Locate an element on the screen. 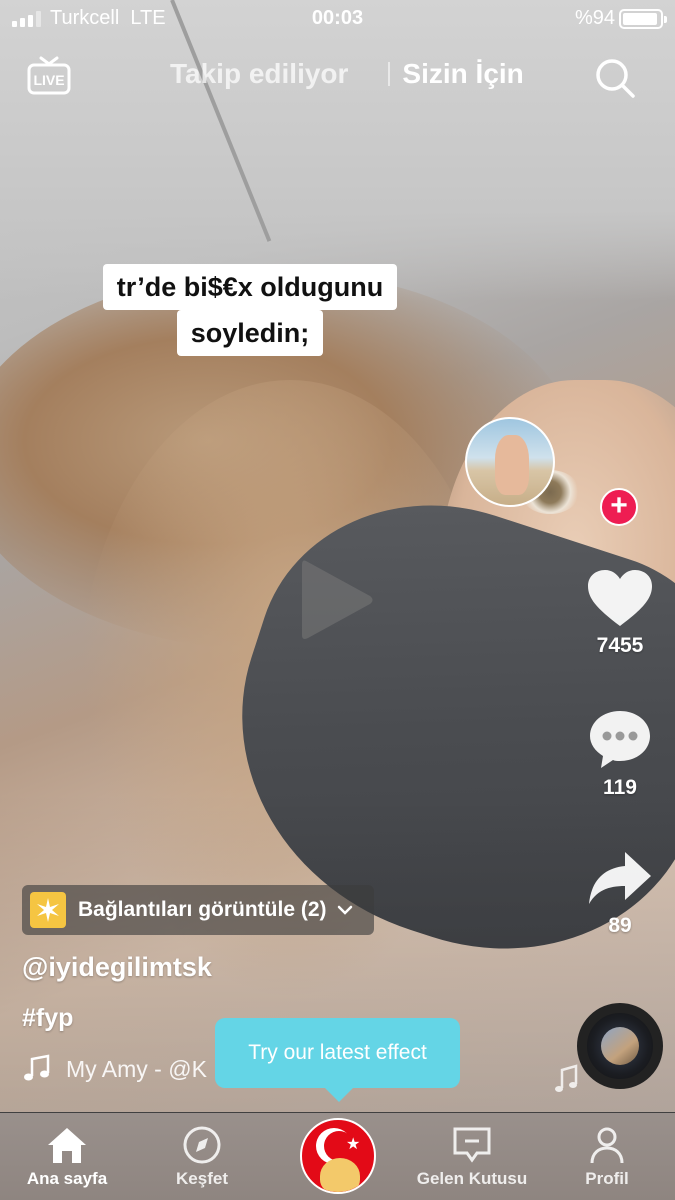 The image size is (675, 1200). battery-icon is located at coordinates (643, 19).